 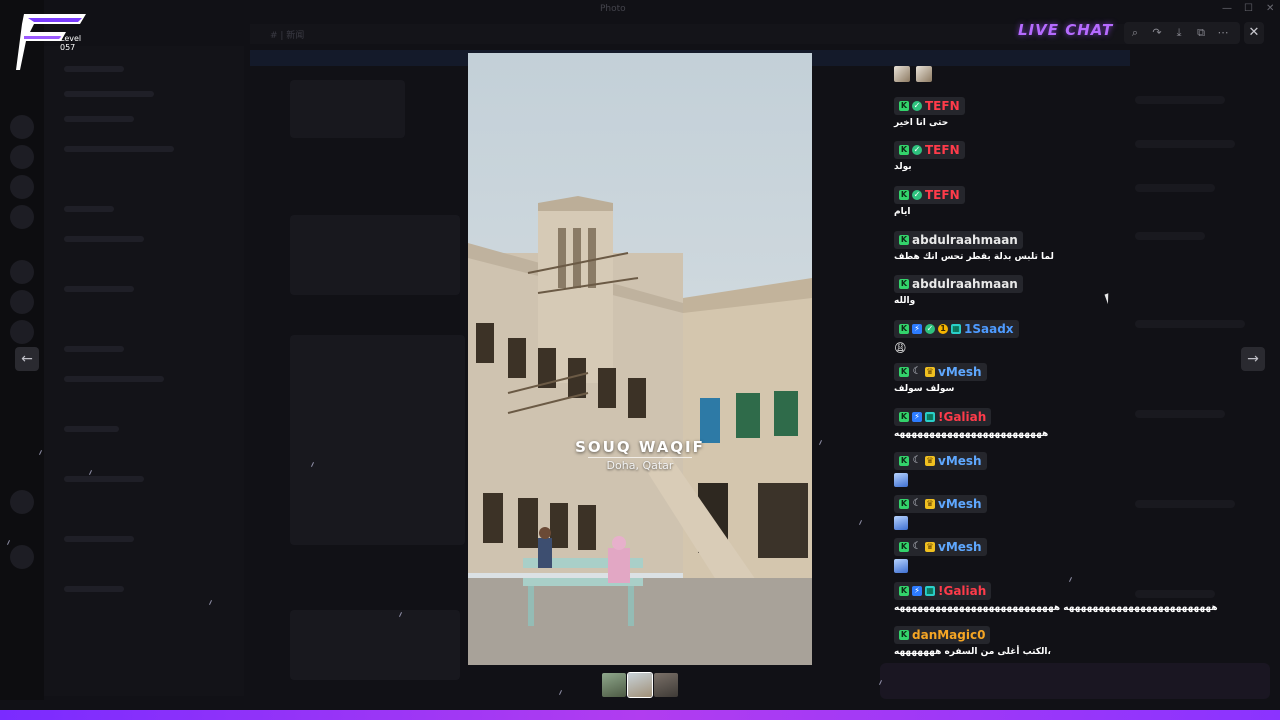 I want to click on title-divider, so click(x=640, y=457).